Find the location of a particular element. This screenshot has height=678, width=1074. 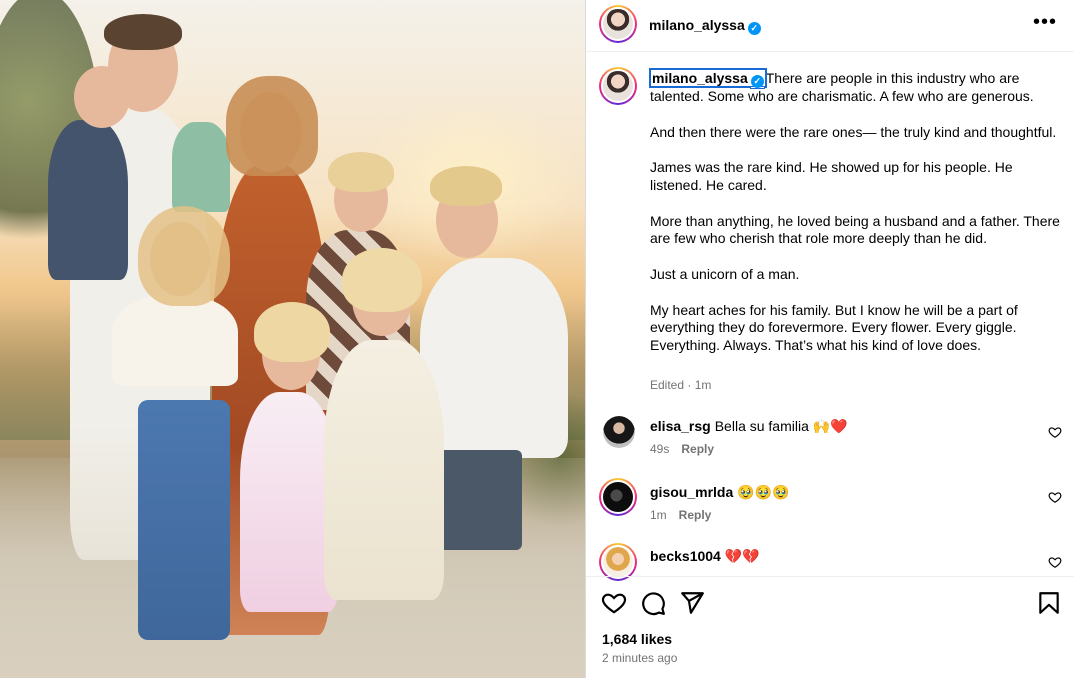

comment-meta: 49s Reply is located at coordinates (682, 449).